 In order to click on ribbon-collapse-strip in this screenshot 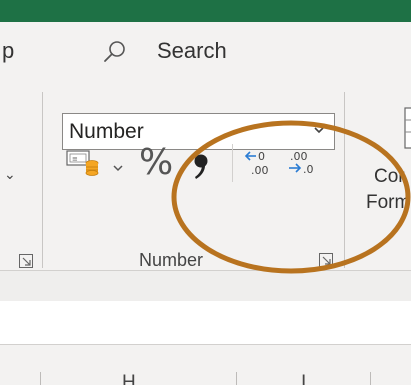, I will do `click(205, 286)`.